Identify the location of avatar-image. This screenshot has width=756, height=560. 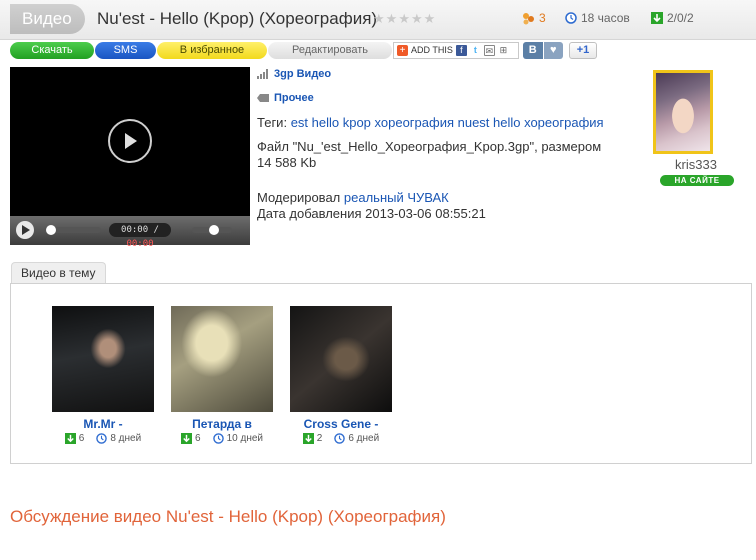
(683, 112).